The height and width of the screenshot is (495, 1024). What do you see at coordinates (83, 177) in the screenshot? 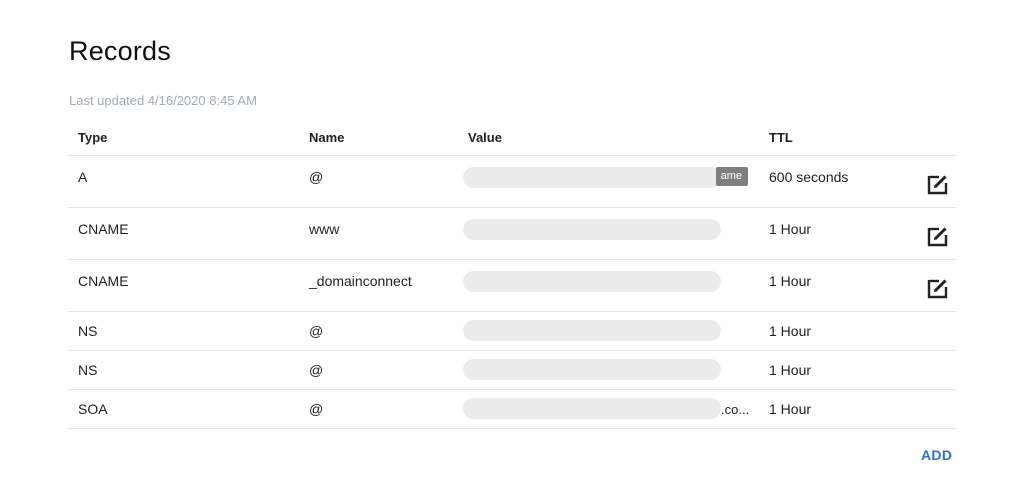
I see `record-type: A` at bounding box center [83, 177].